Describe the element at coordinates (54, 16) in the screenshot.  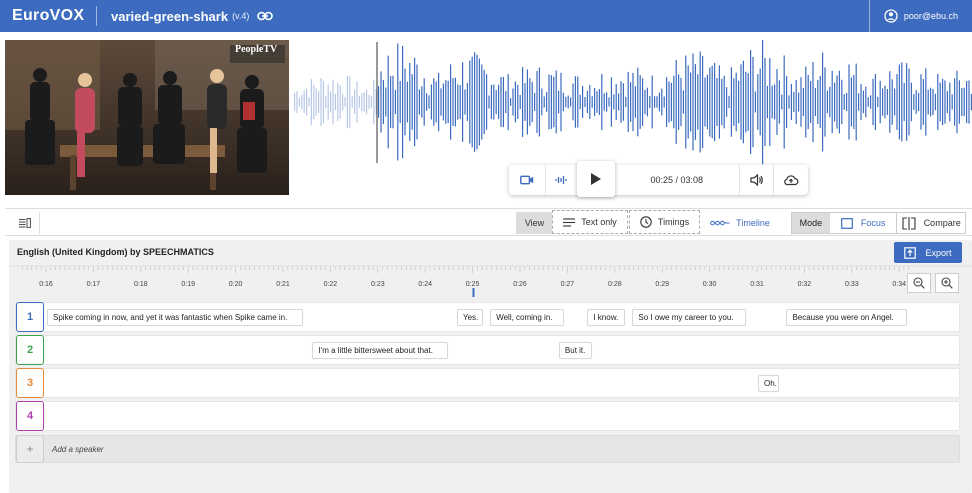
I see `app-logo: EuroVOX` at that location.